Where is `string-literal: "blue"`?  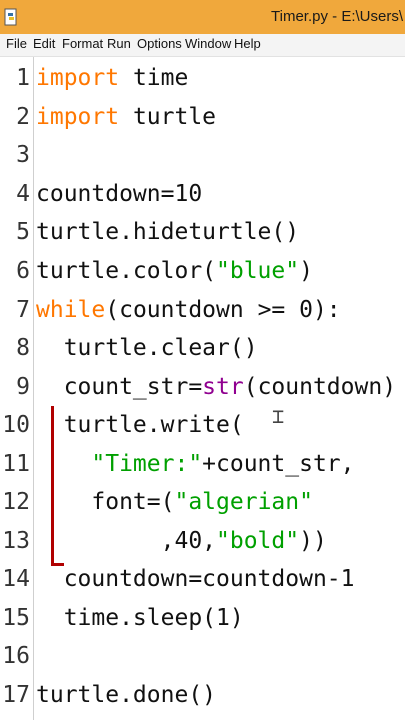 string-literal: "blue" is located at coordinates (258, 271).